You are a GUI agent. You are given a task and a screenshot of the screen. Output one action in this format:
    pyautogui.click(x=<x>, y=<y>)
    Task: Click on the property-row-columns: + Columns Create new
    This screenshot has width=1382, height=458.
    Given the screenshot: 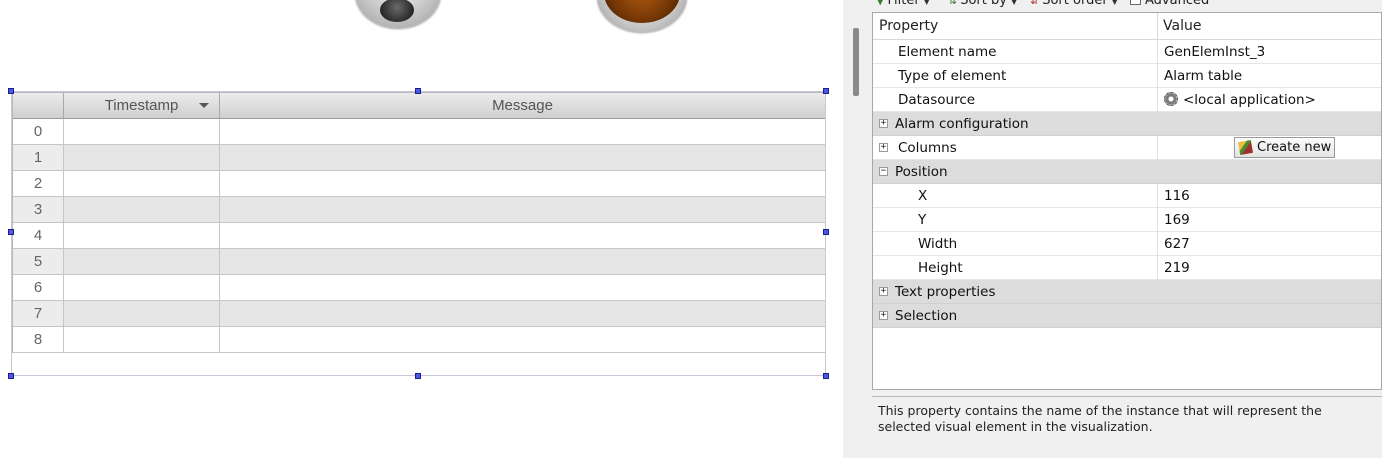 What is the action you would take?
    pyautogui.click(x=1127, y=148)
    